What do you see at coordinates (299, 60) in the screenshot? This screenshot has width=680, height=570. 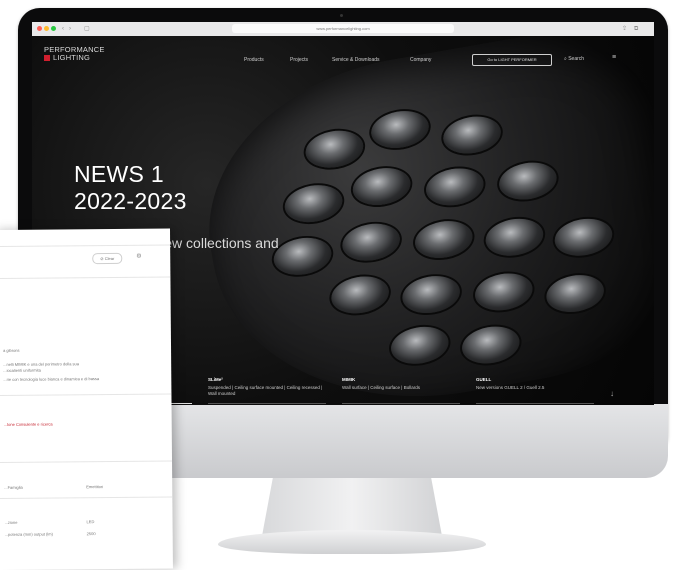 I see `nav-projects: Projects` at bounding box center [299, 60].